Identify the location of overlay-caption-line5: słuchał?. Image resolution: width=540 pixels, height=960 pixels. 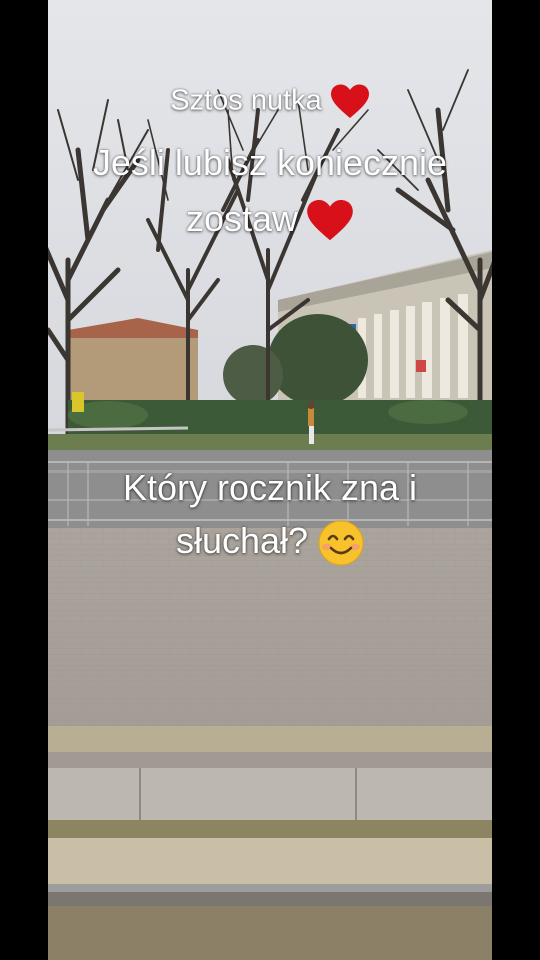
(270, 543).